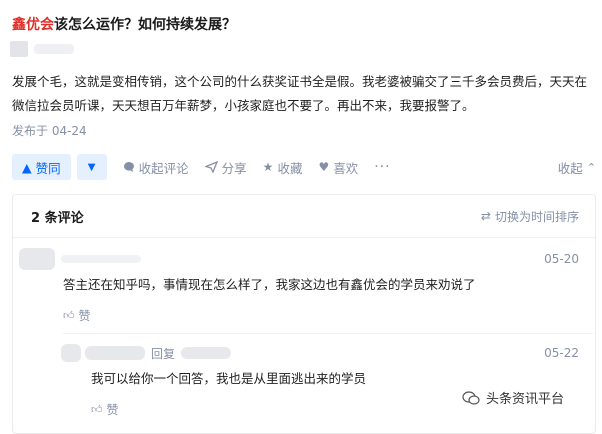  I want to click on paper-plane-icon, so click(211, 167).